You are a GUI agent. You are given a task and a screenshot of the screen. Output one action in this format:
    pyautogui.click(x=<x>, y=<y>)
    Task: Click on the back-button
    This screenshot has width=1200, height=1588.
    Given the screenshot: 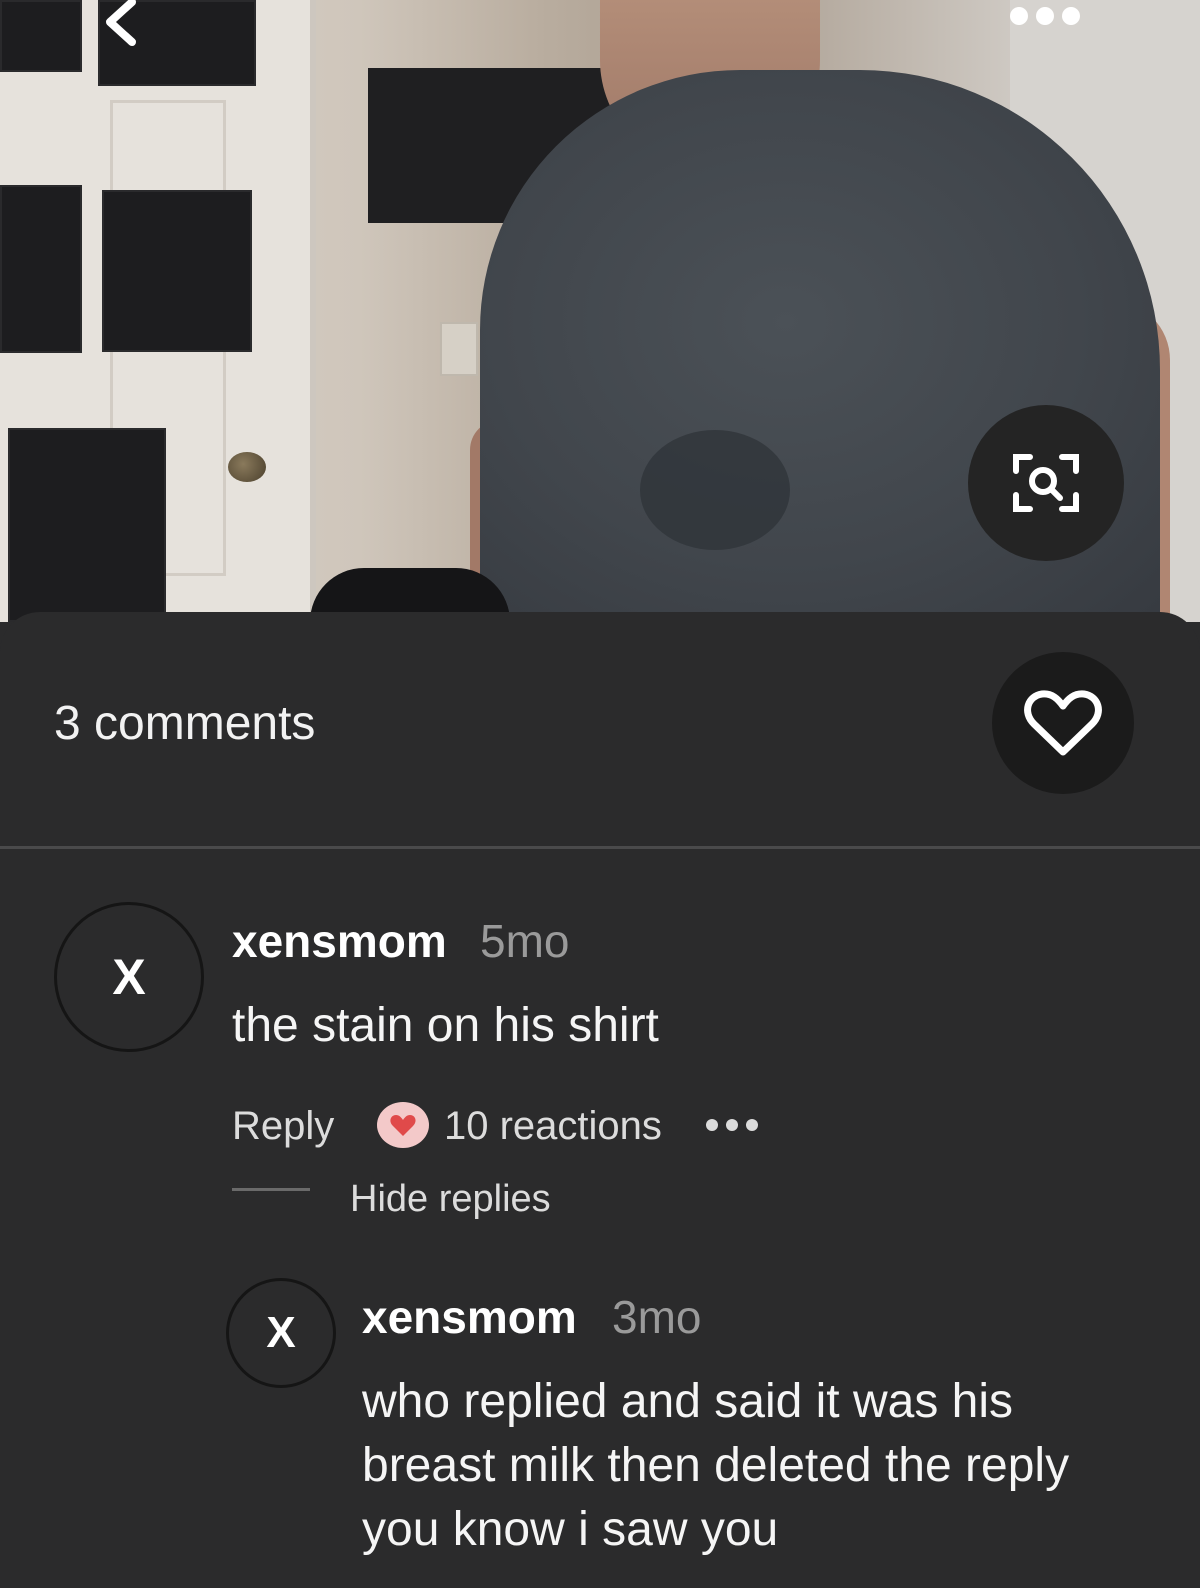 What is the action you would take?
    pyautogui.click(x=120, y=24)
    